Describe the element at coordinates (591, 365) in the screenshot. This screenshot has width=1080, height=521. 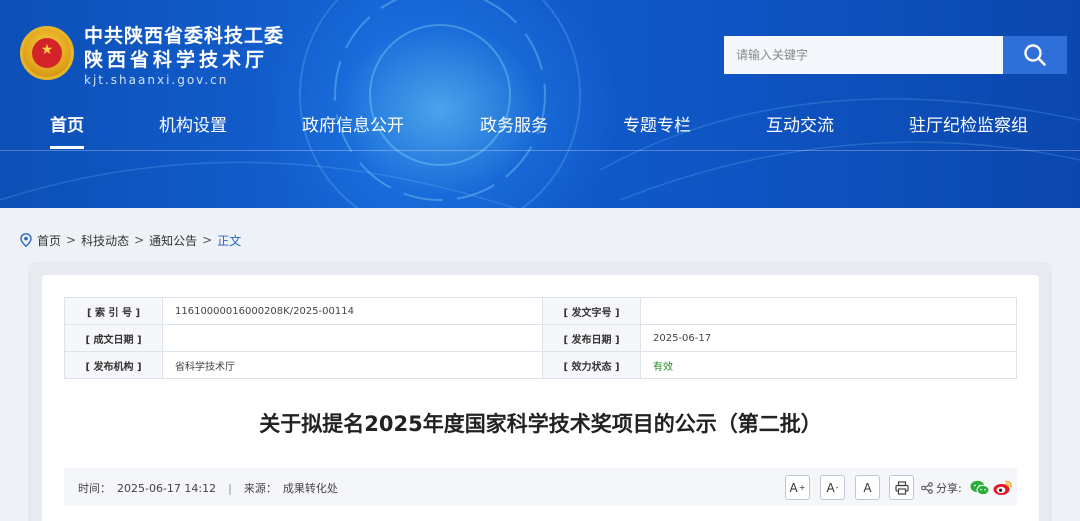
I see `meta-label: [ 效力状态 ]` at that location.